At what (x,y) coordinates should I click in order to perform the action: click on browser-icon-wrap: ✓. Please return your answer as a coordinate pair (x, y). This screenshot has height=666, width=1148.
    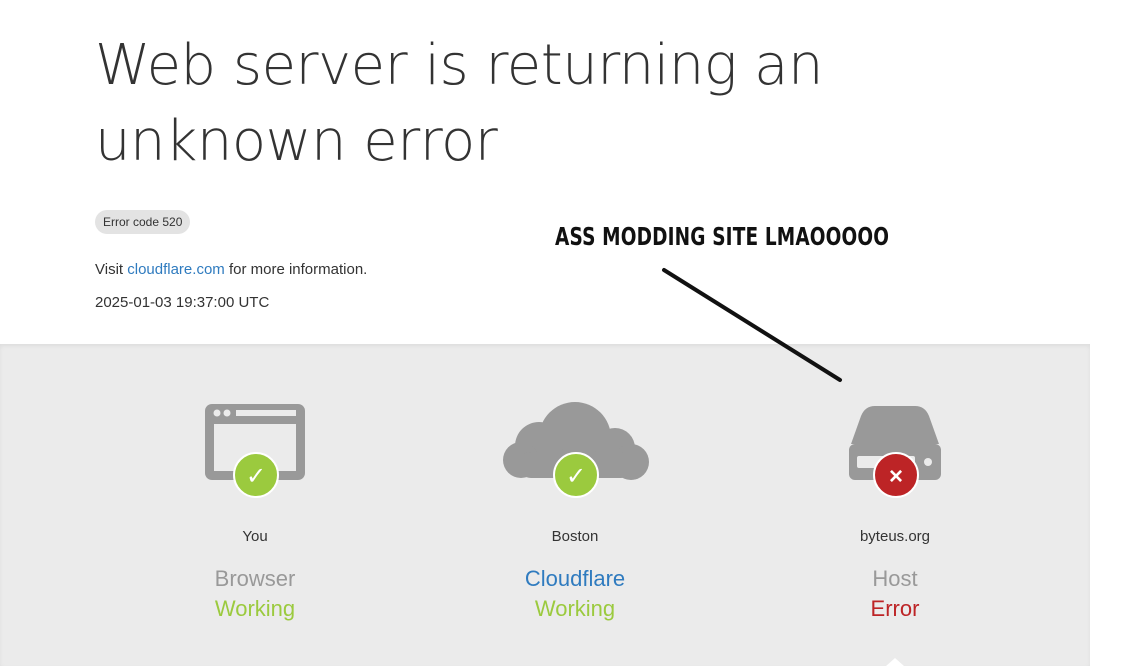
    Looking at the image, I should click on (255, 455).